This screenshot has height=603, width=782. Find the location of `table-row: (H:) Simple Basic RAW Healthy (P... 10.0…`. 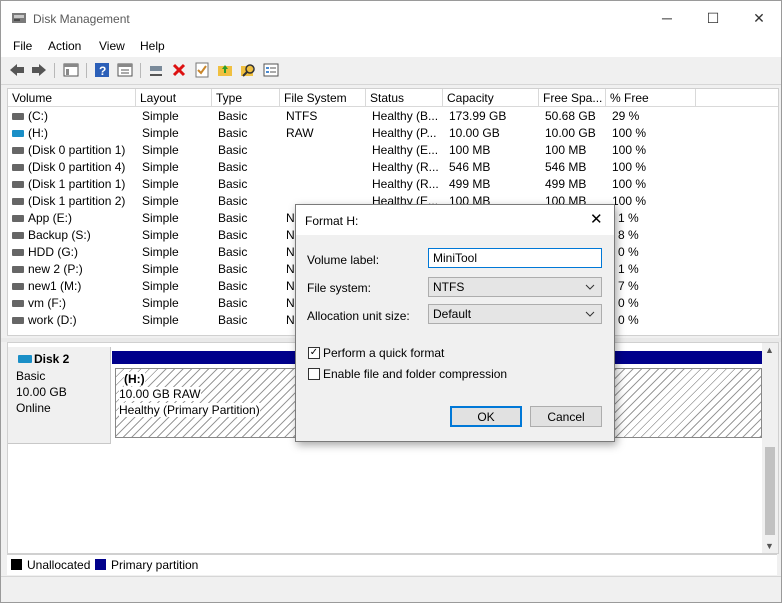

table-row: (H:) Simple Basic RAW Healthy (P... 10.0… is located at coordinates (393, 133).